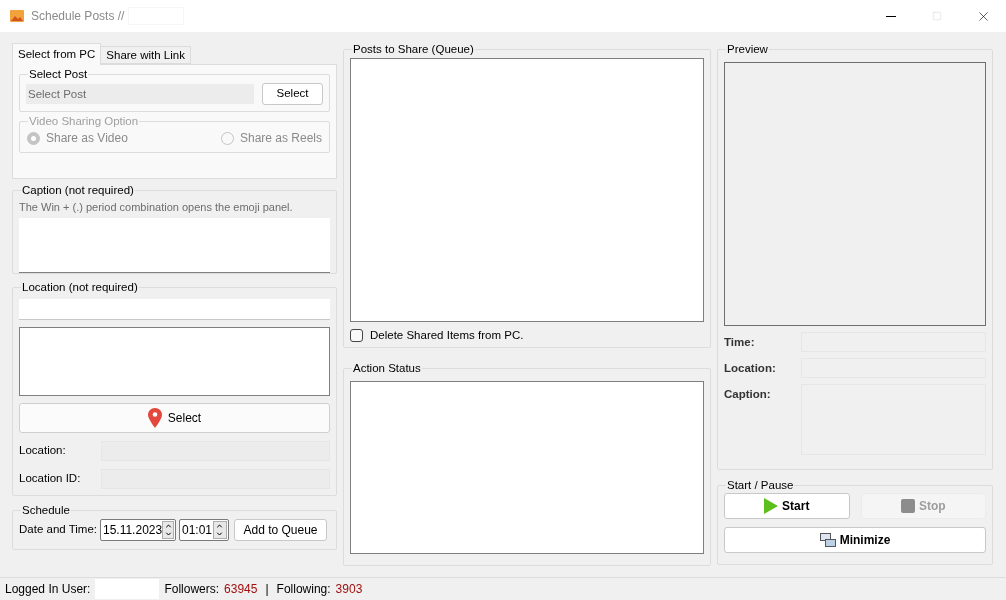  Describe the element at coordinates (78, 190) in the screenshot. I see `group-title: Caption (not required)` at that location.